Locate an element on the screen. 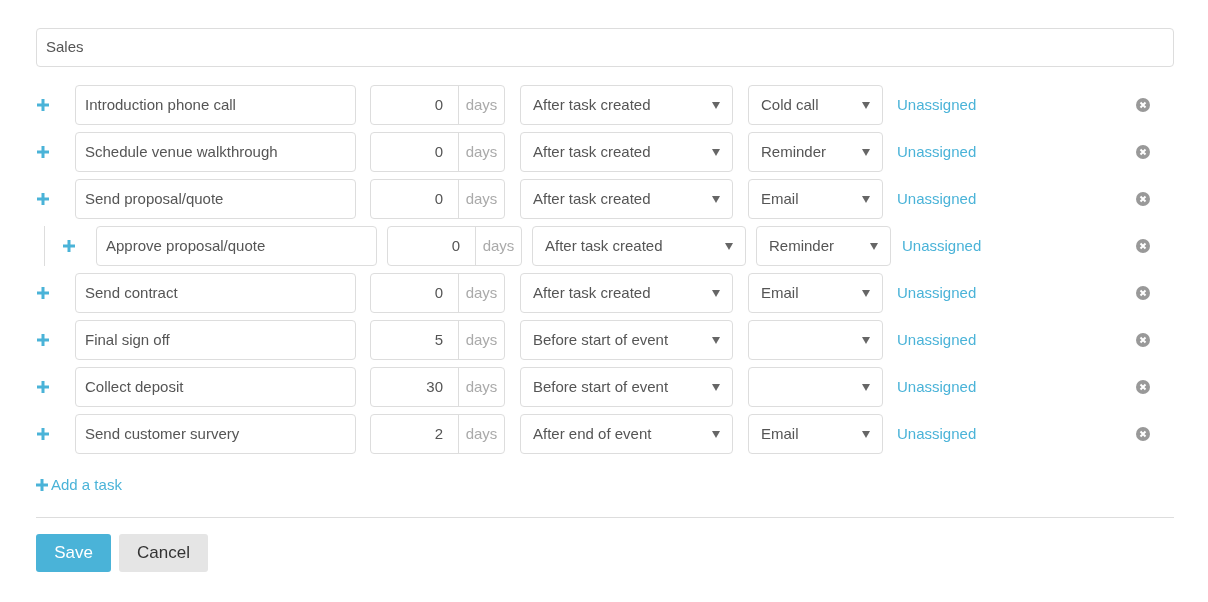 This screenshot has width=1208, height=602. type-select: Cold call is located at coordinates (815, 105).